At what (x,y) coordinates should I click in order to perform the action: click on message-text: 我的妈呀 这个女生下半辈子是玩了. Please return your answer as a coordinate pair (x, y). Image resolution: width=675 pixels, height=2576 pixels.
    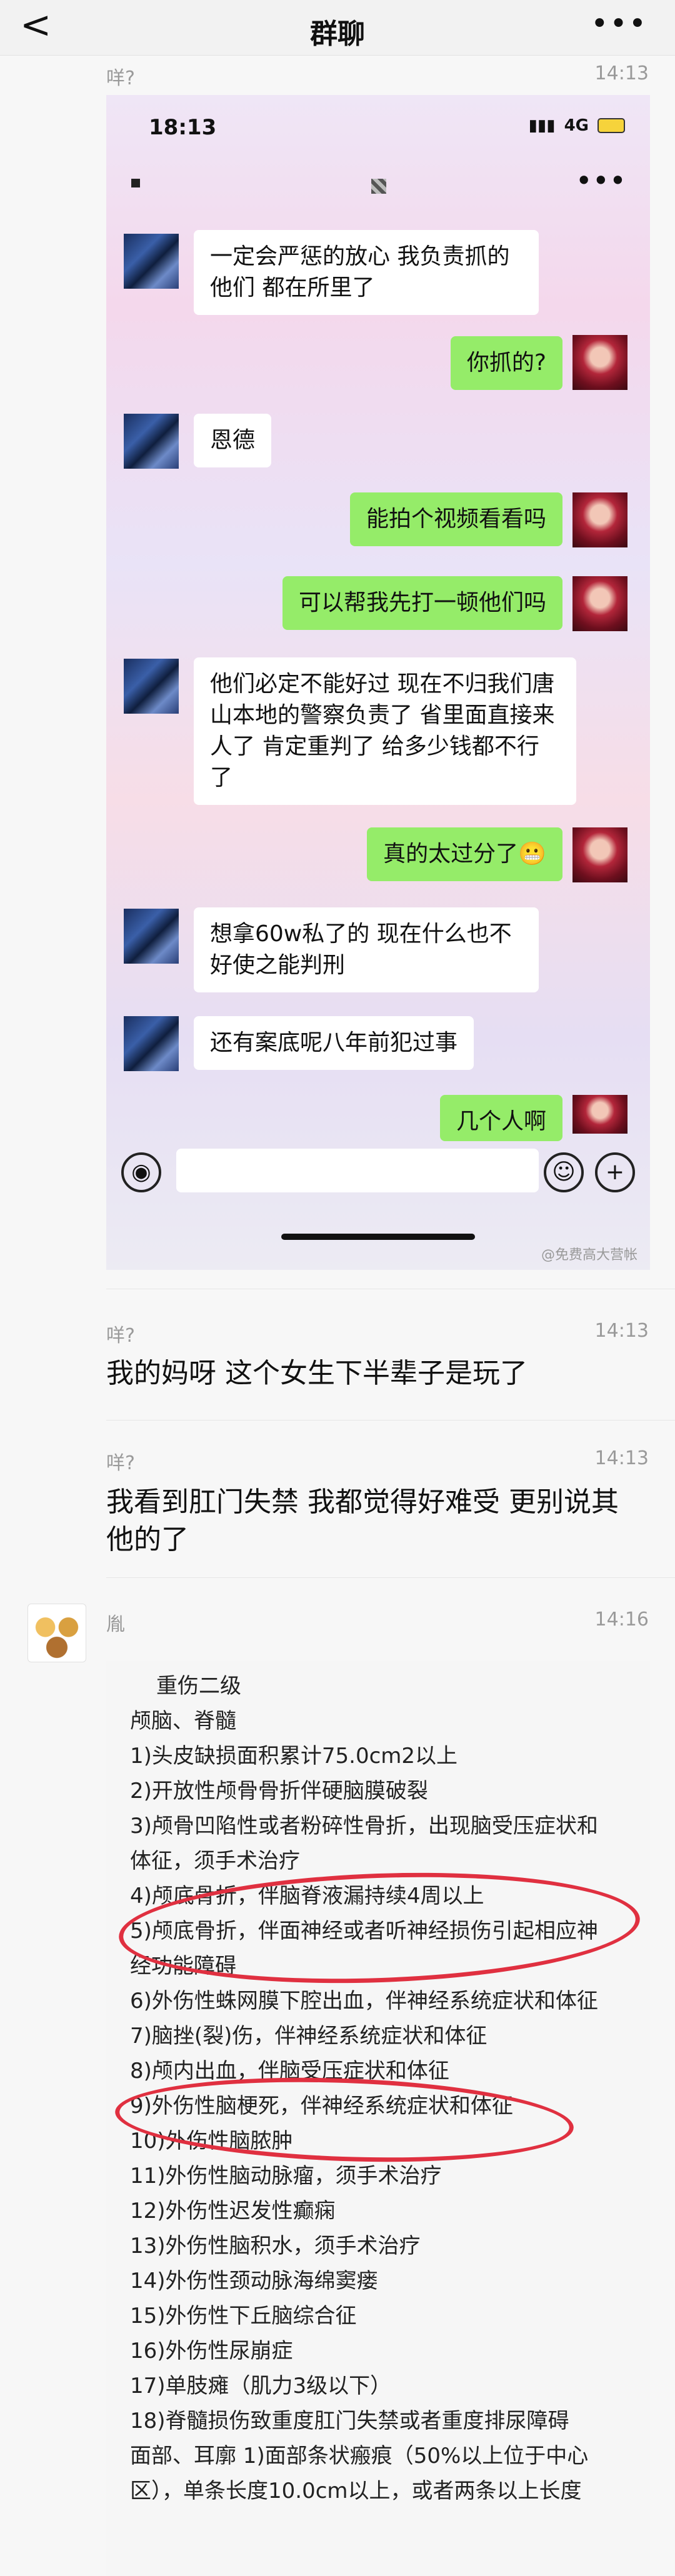
    Looking at the image, I should click on (375, 1373).